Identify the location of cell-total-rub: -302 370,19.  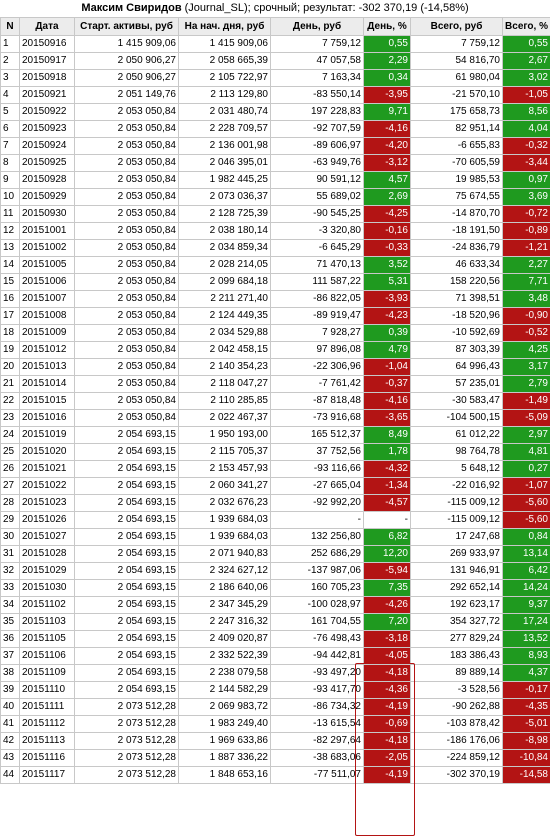
(456, 775).